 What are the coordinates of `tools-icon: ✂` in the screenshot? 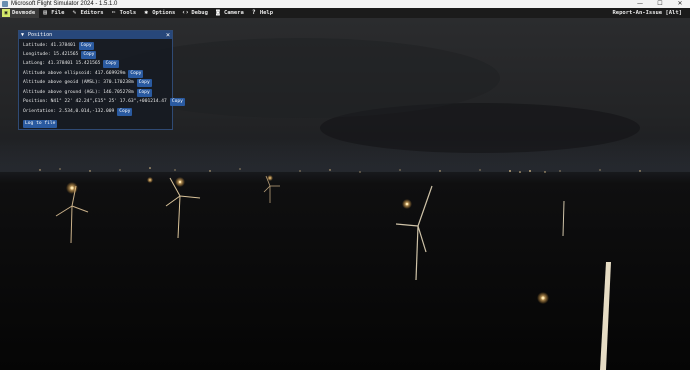 It's located at (113, 12).